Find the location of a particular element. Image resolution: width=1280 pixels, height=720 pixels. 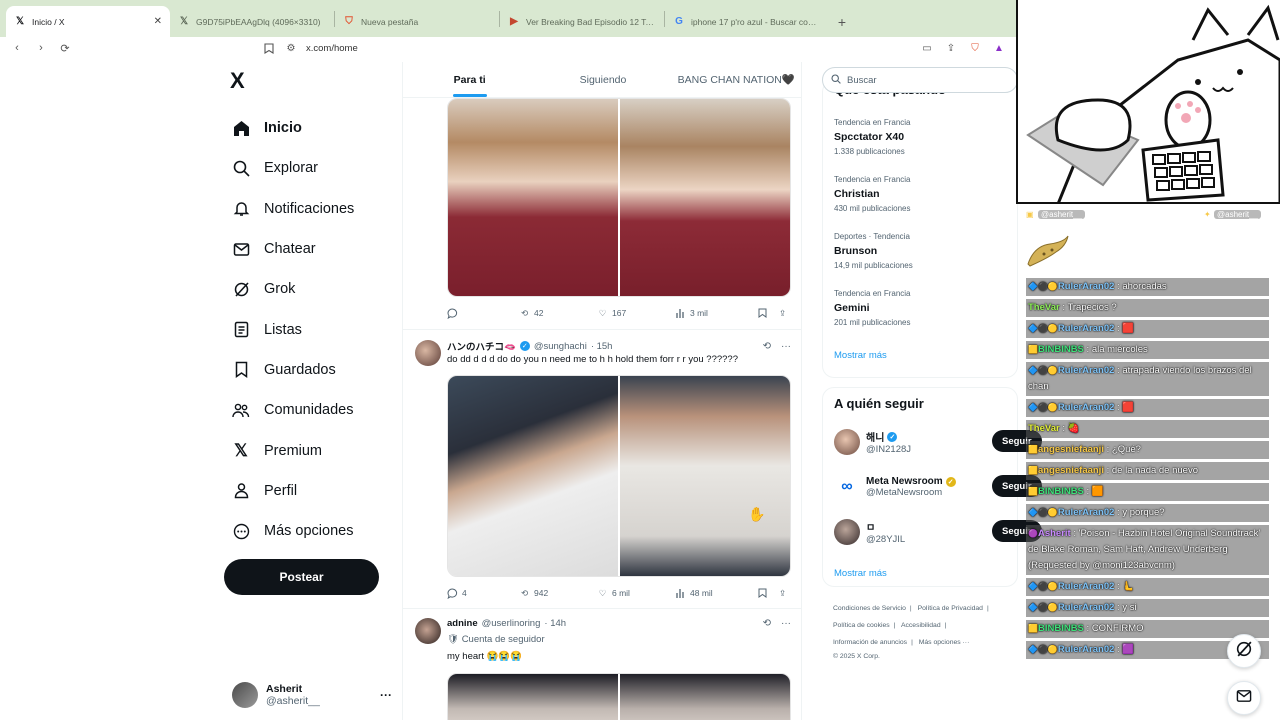

media-image is located at coordinates (533, 197).